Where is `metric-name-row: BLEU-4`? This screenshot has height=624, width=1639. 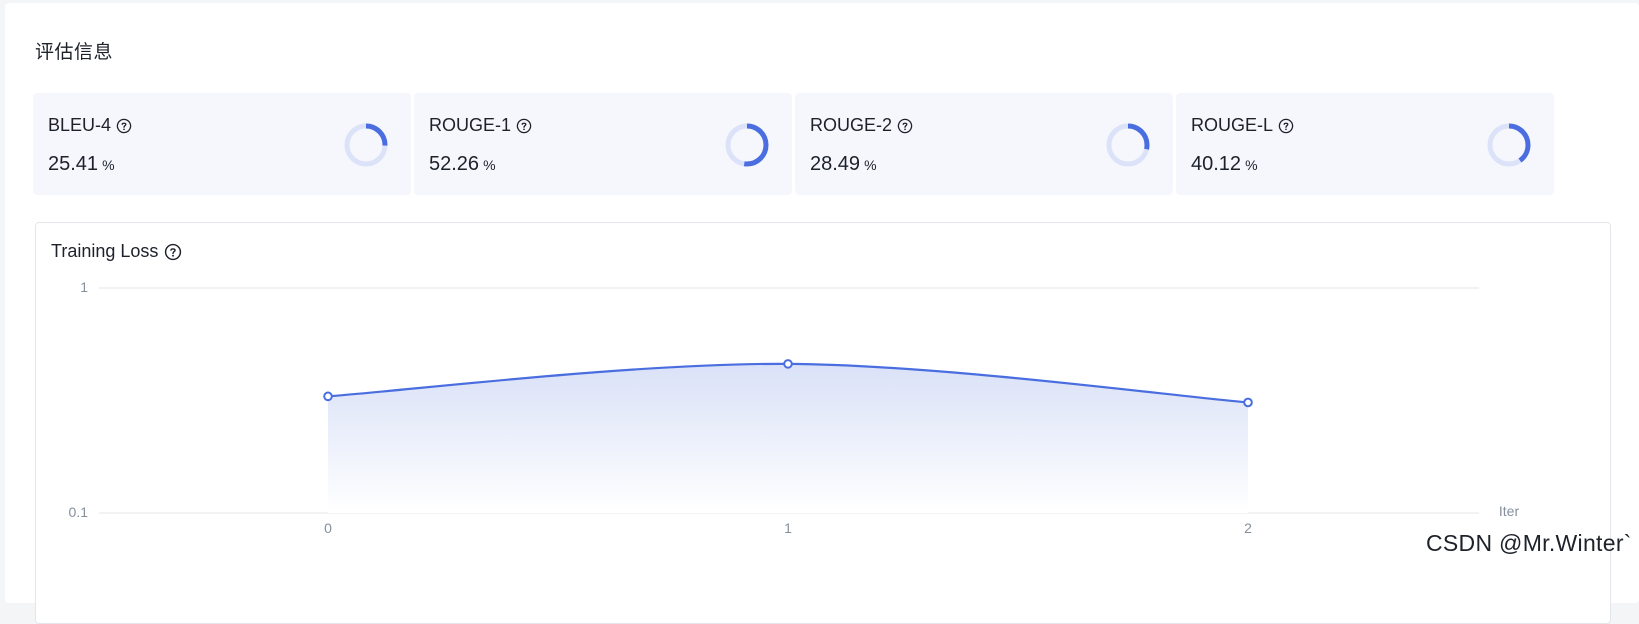 metric-name-row: BLEU-4 is located at coordinates (90, 125).